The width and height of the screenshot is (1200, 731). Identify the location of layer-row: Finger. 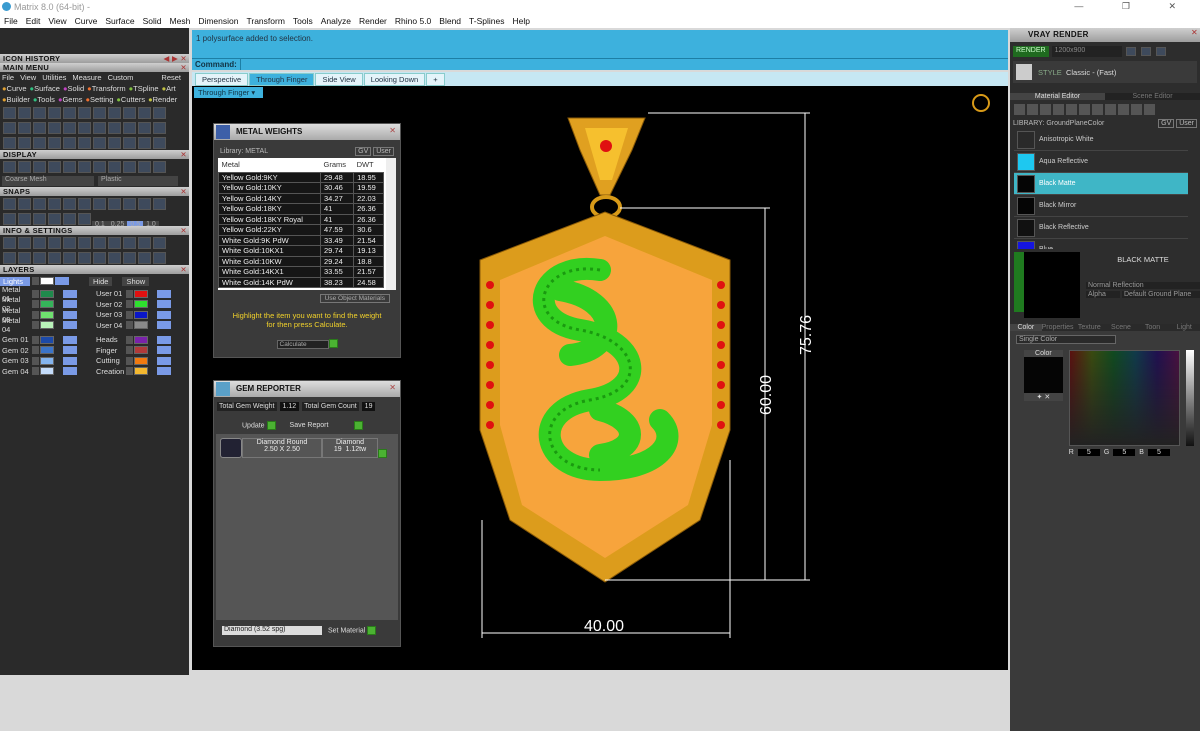
(132, 350).